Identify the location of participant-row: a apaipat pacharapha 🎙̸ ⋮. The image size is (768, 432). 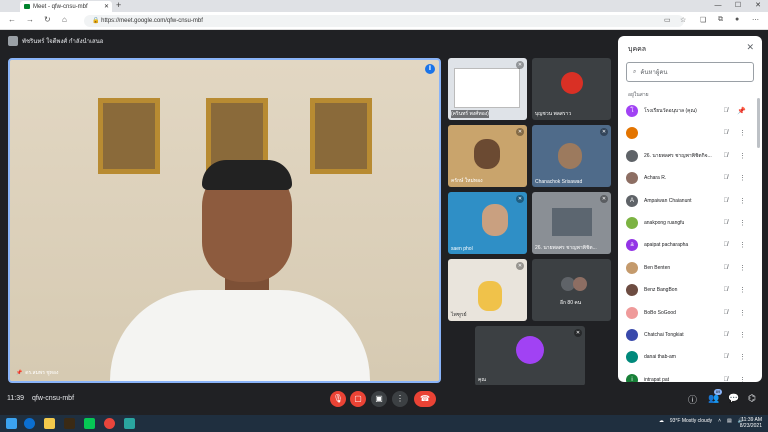
(690, 245).